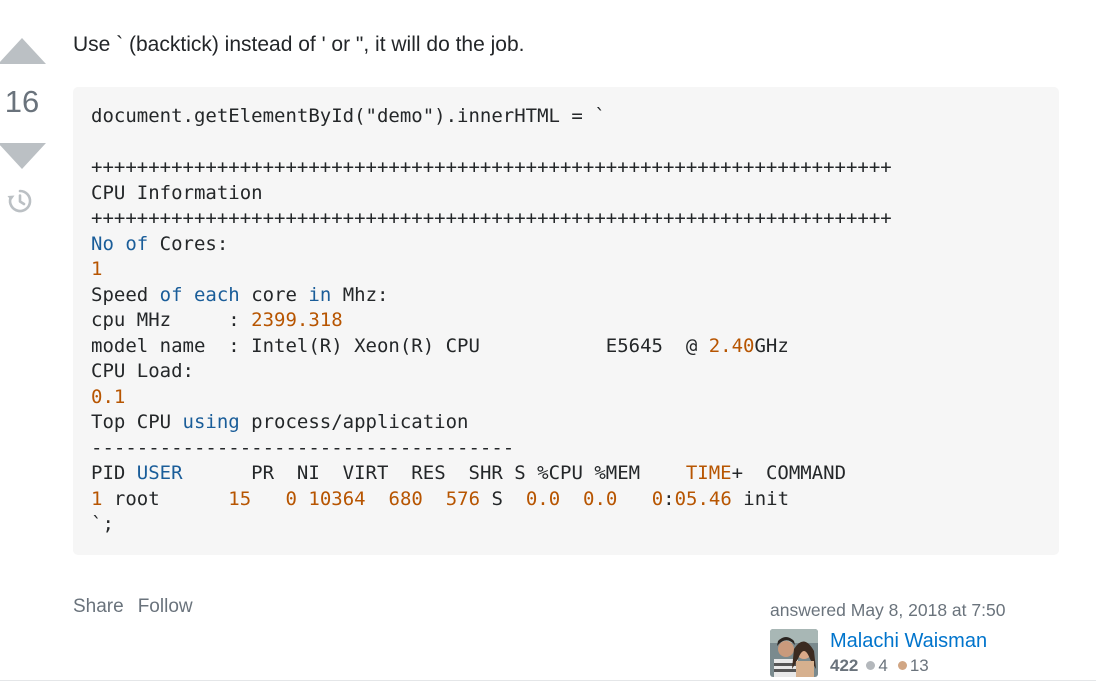  I want to click on downvote-button, so click(23, 156).